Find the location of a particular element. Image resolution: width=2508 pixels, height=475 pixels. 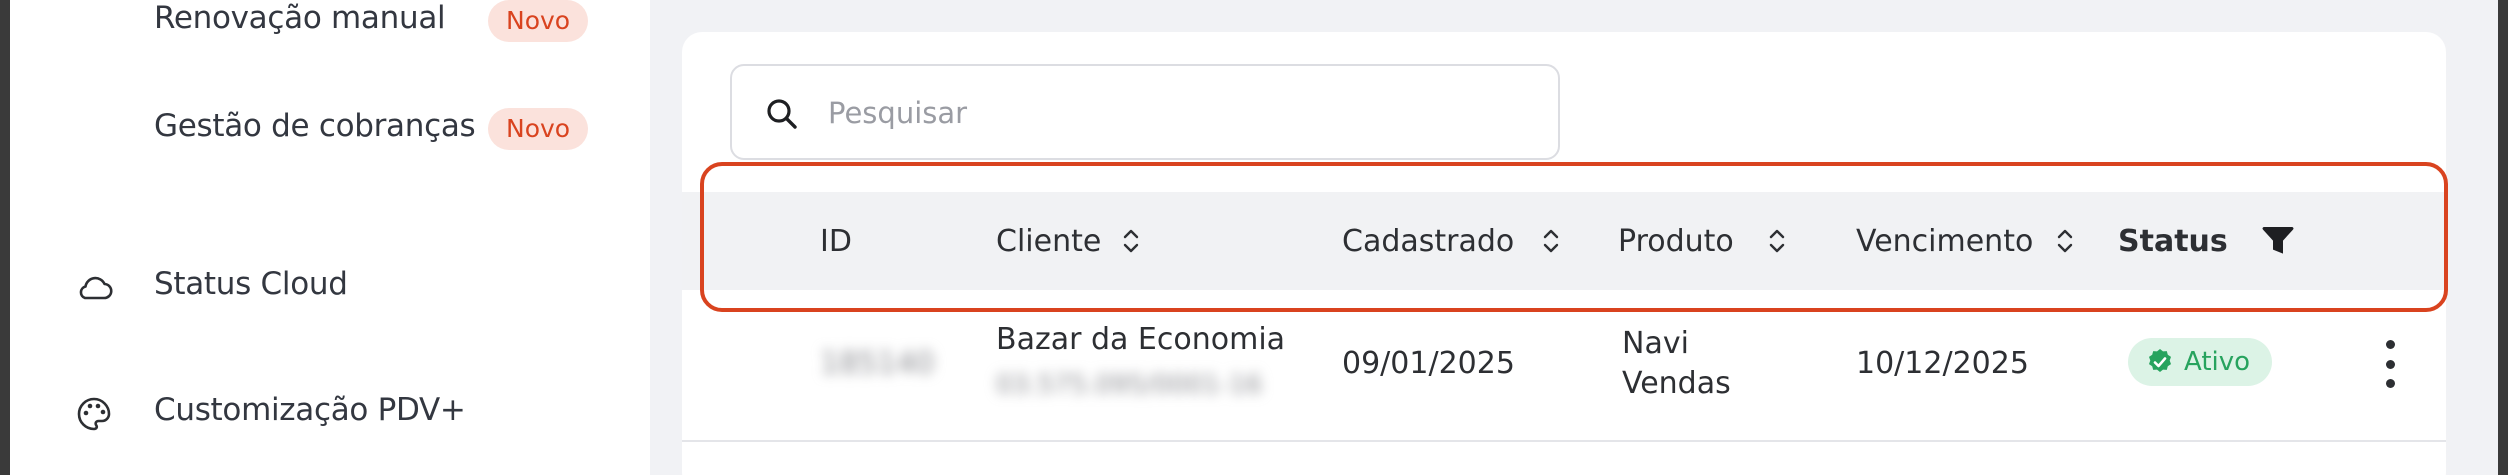

column-header-label: Vencimento is located at coordinates (1945, 241).